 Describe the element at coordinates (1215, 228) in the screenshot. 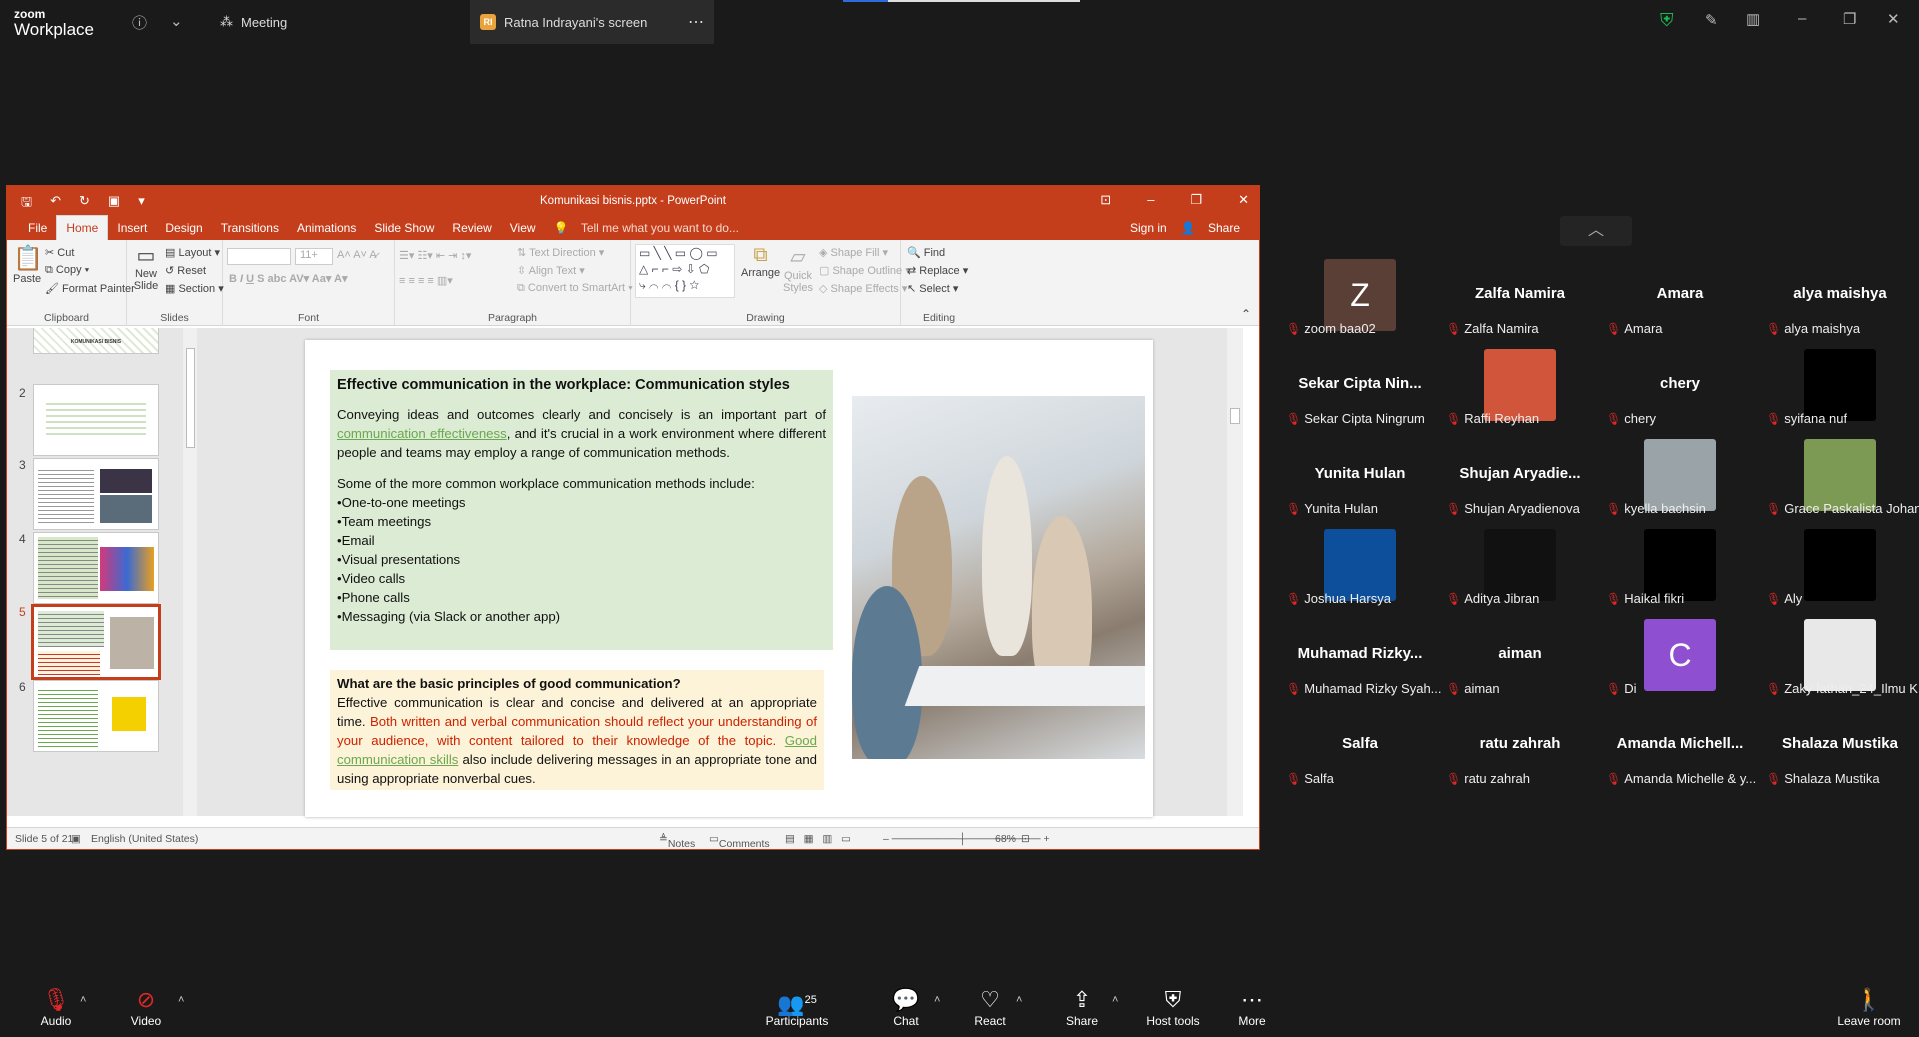

I see `share-button: 👤 Share` at that location.